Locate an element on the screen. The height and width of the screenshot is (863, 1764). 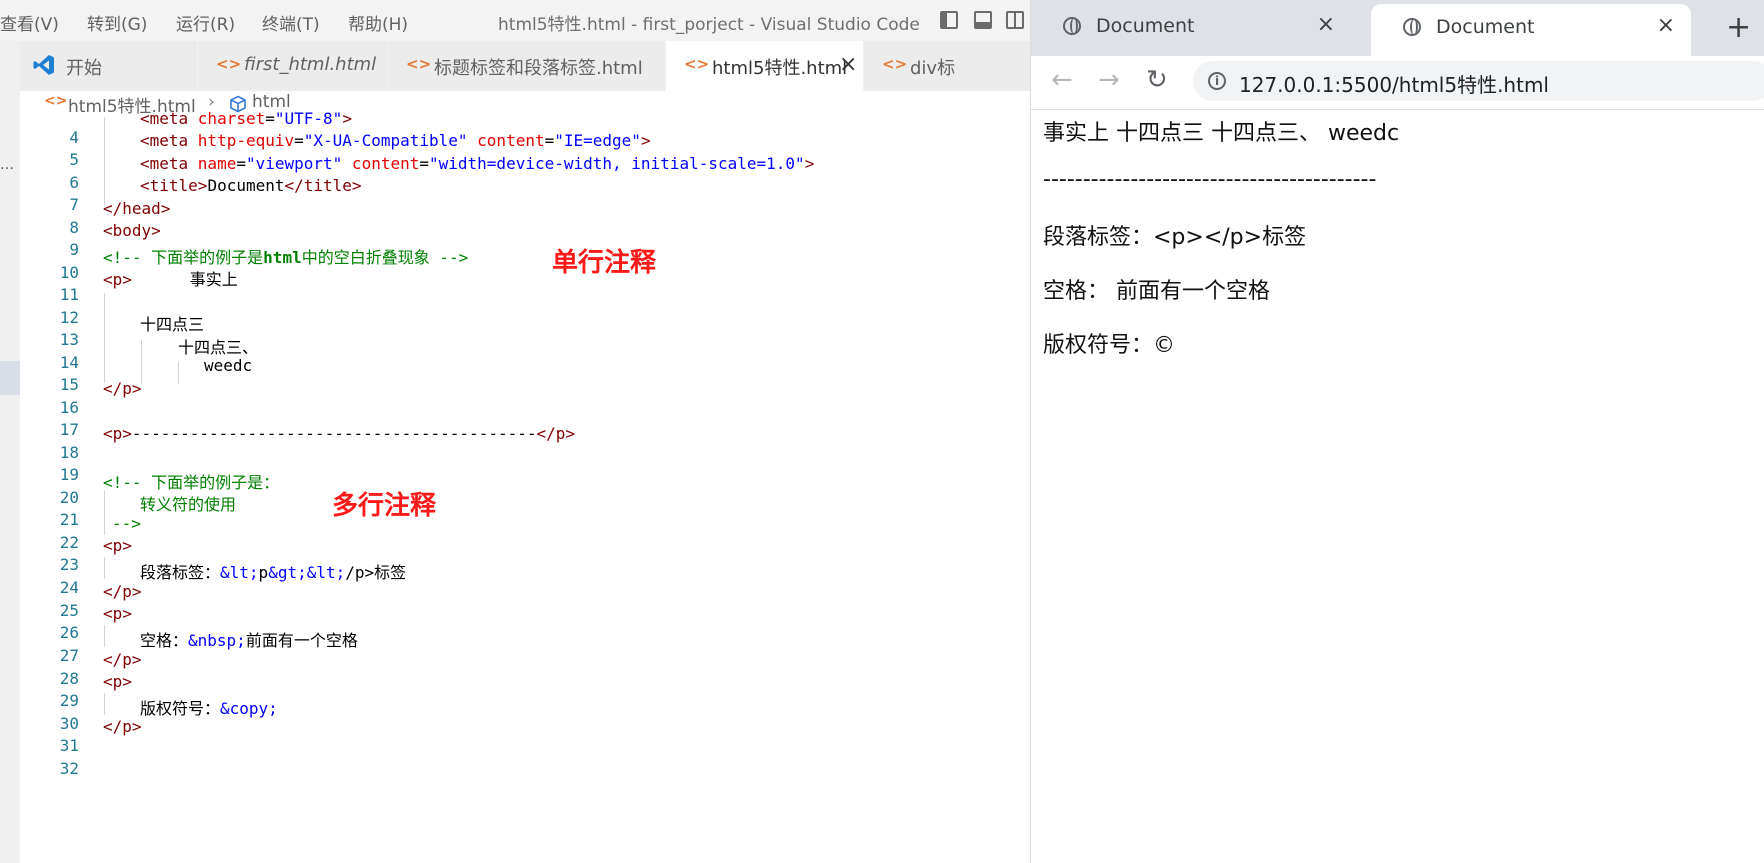
menu-help: 帮助(H) is located at coordinates (378, 22).